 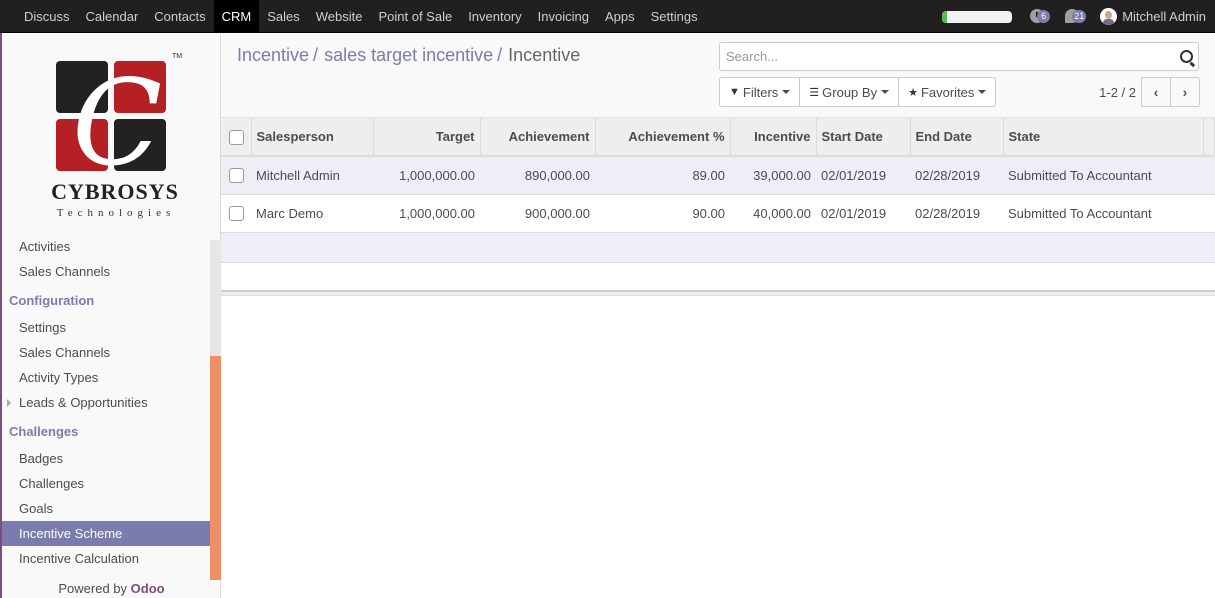 I want to click on group-by-button: ☰ Group By, so click(x=849, y=92).